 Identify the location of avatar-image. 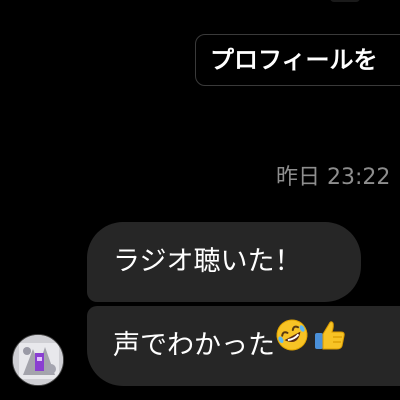
(38, 360).